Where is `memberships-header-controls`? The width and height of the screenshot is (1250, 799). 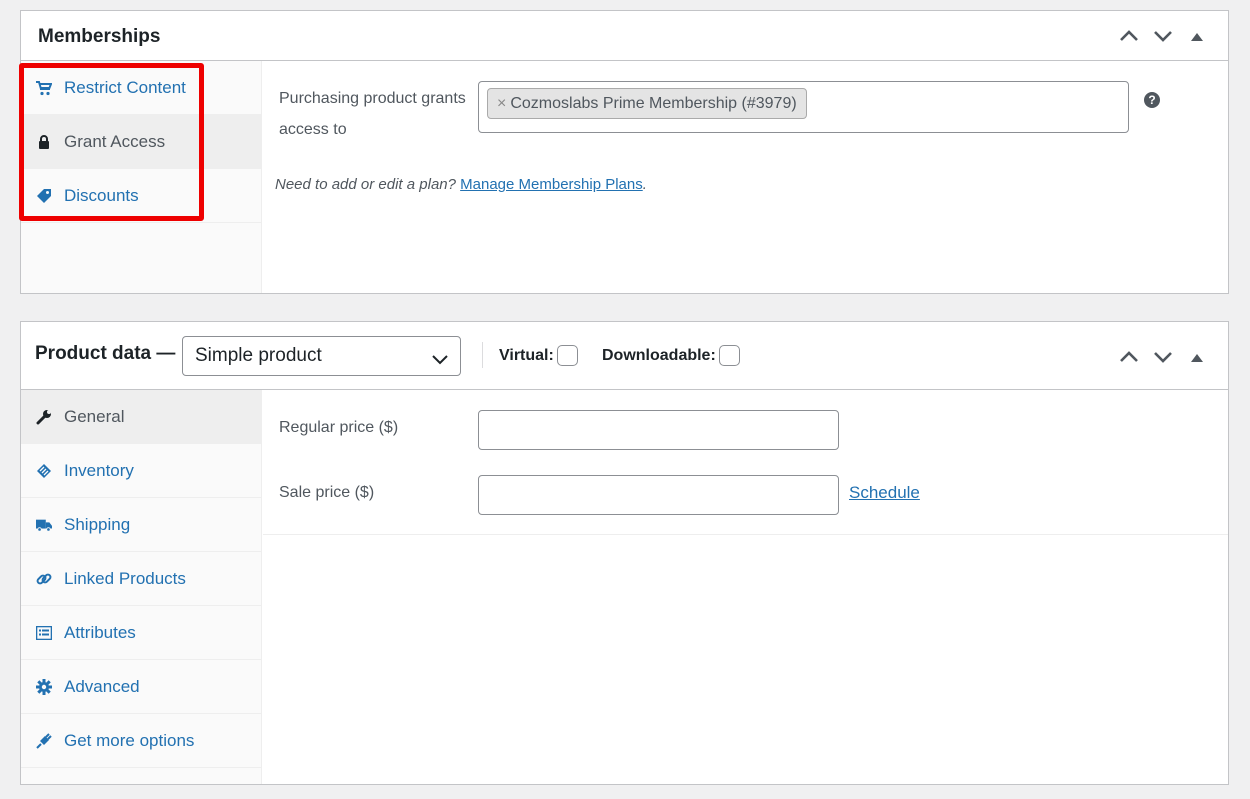
memberships-header-controls is located at coordinates (1163, 36).